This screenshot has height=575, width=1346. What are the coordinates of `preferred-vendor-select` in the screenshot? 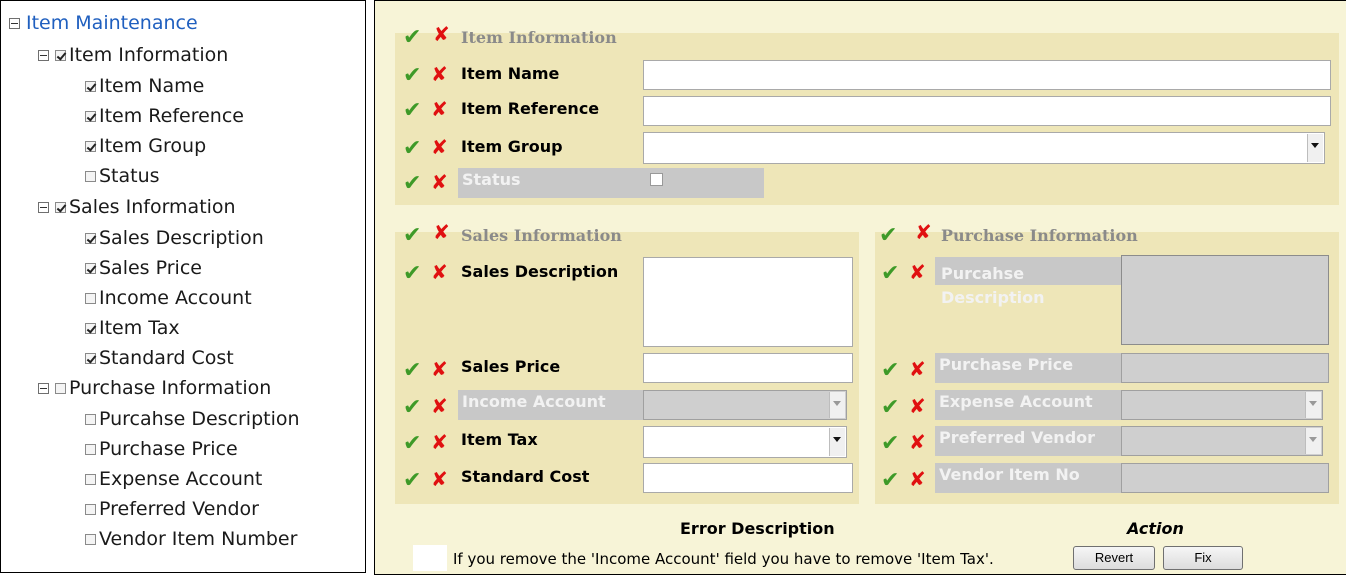 It's located at (1222, 441).